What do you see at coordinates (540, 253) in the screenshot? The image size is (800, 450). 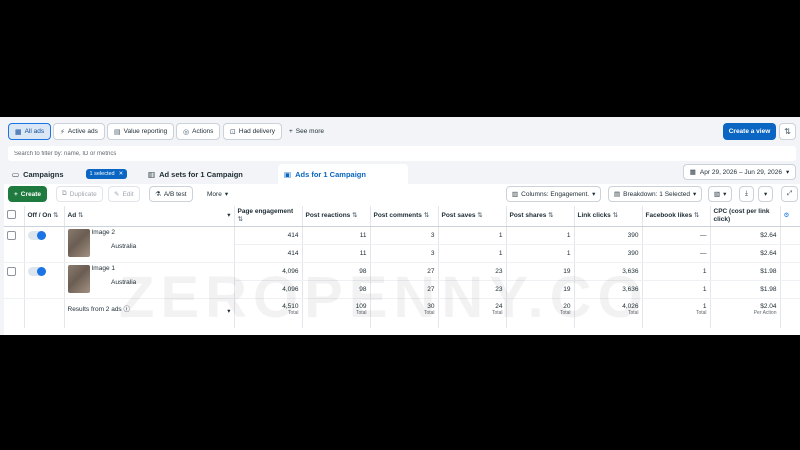 I see `cell-post-shares: 1` at bounding box center [540, 253].